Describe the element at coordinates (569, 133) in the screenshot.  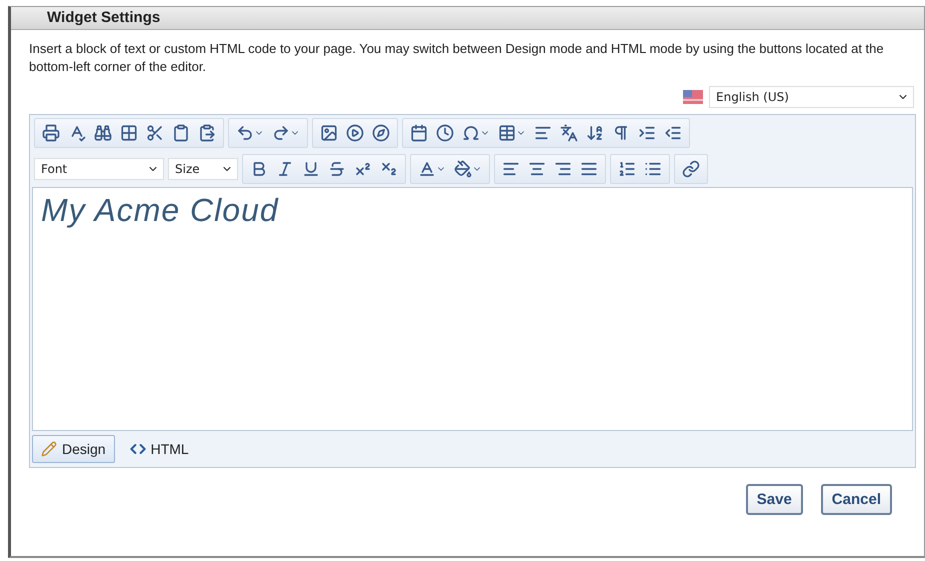
I see `letters-icon` at that location.